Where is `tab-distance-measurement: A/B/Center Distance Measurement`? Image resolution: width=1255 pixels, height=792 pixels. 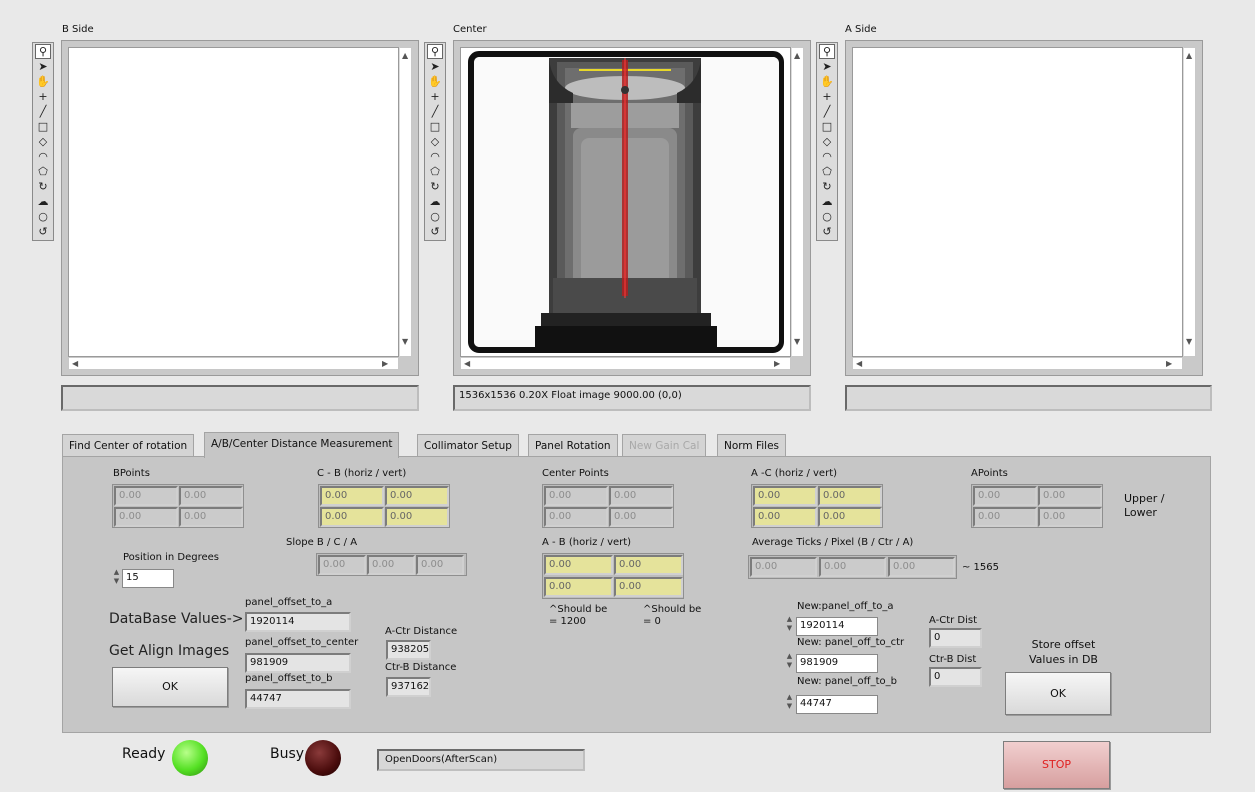
tab-distance-measurement: A/B/Center Distance Measurement is located at coordinates (302, 445).